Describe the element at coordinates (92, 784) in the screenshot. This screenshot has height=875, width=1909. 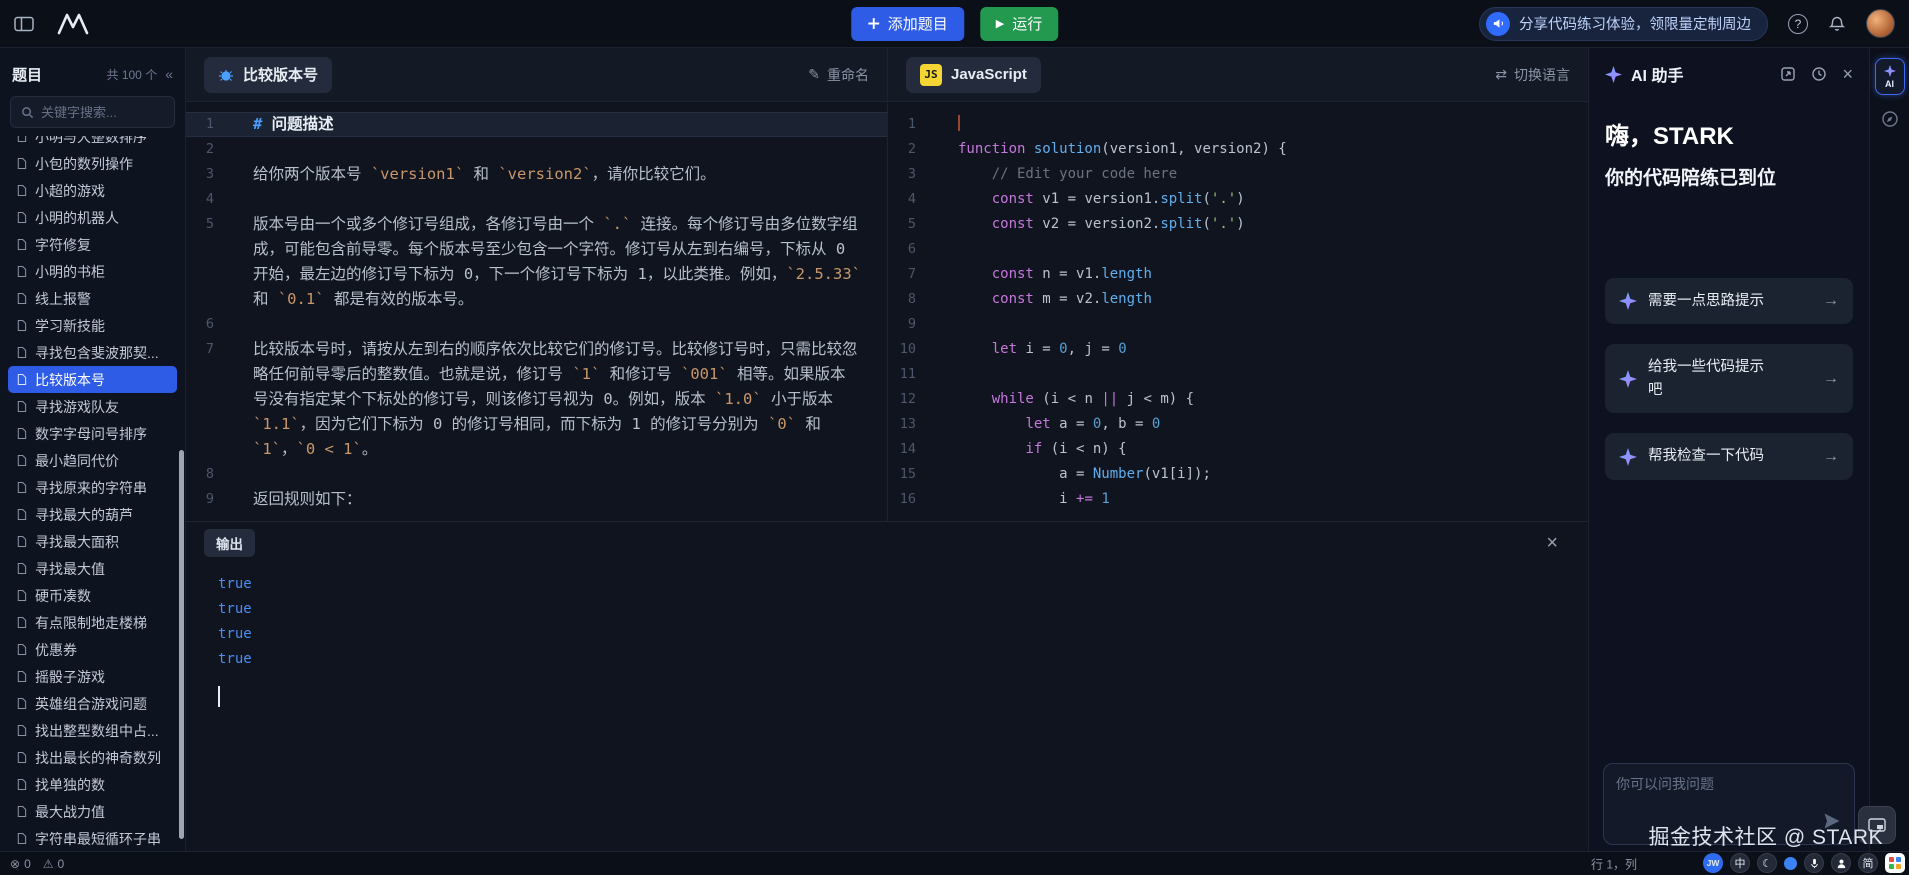
I see `list-item: 找单独的数` at that location.